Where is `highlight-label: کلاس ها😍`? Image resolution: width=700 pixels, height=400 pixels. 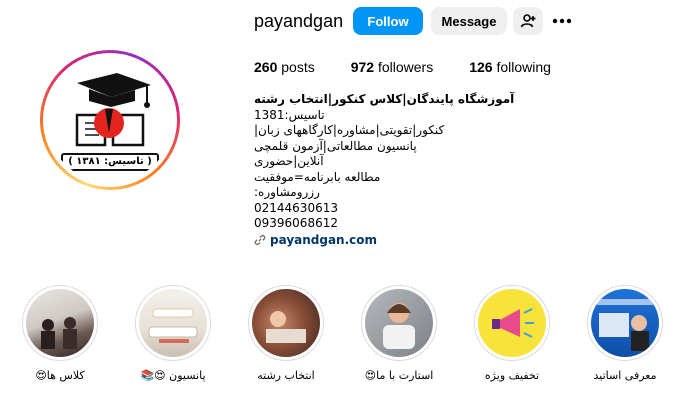
highlight-label: کلاس ها😍 is located at coordinates (60, 375).